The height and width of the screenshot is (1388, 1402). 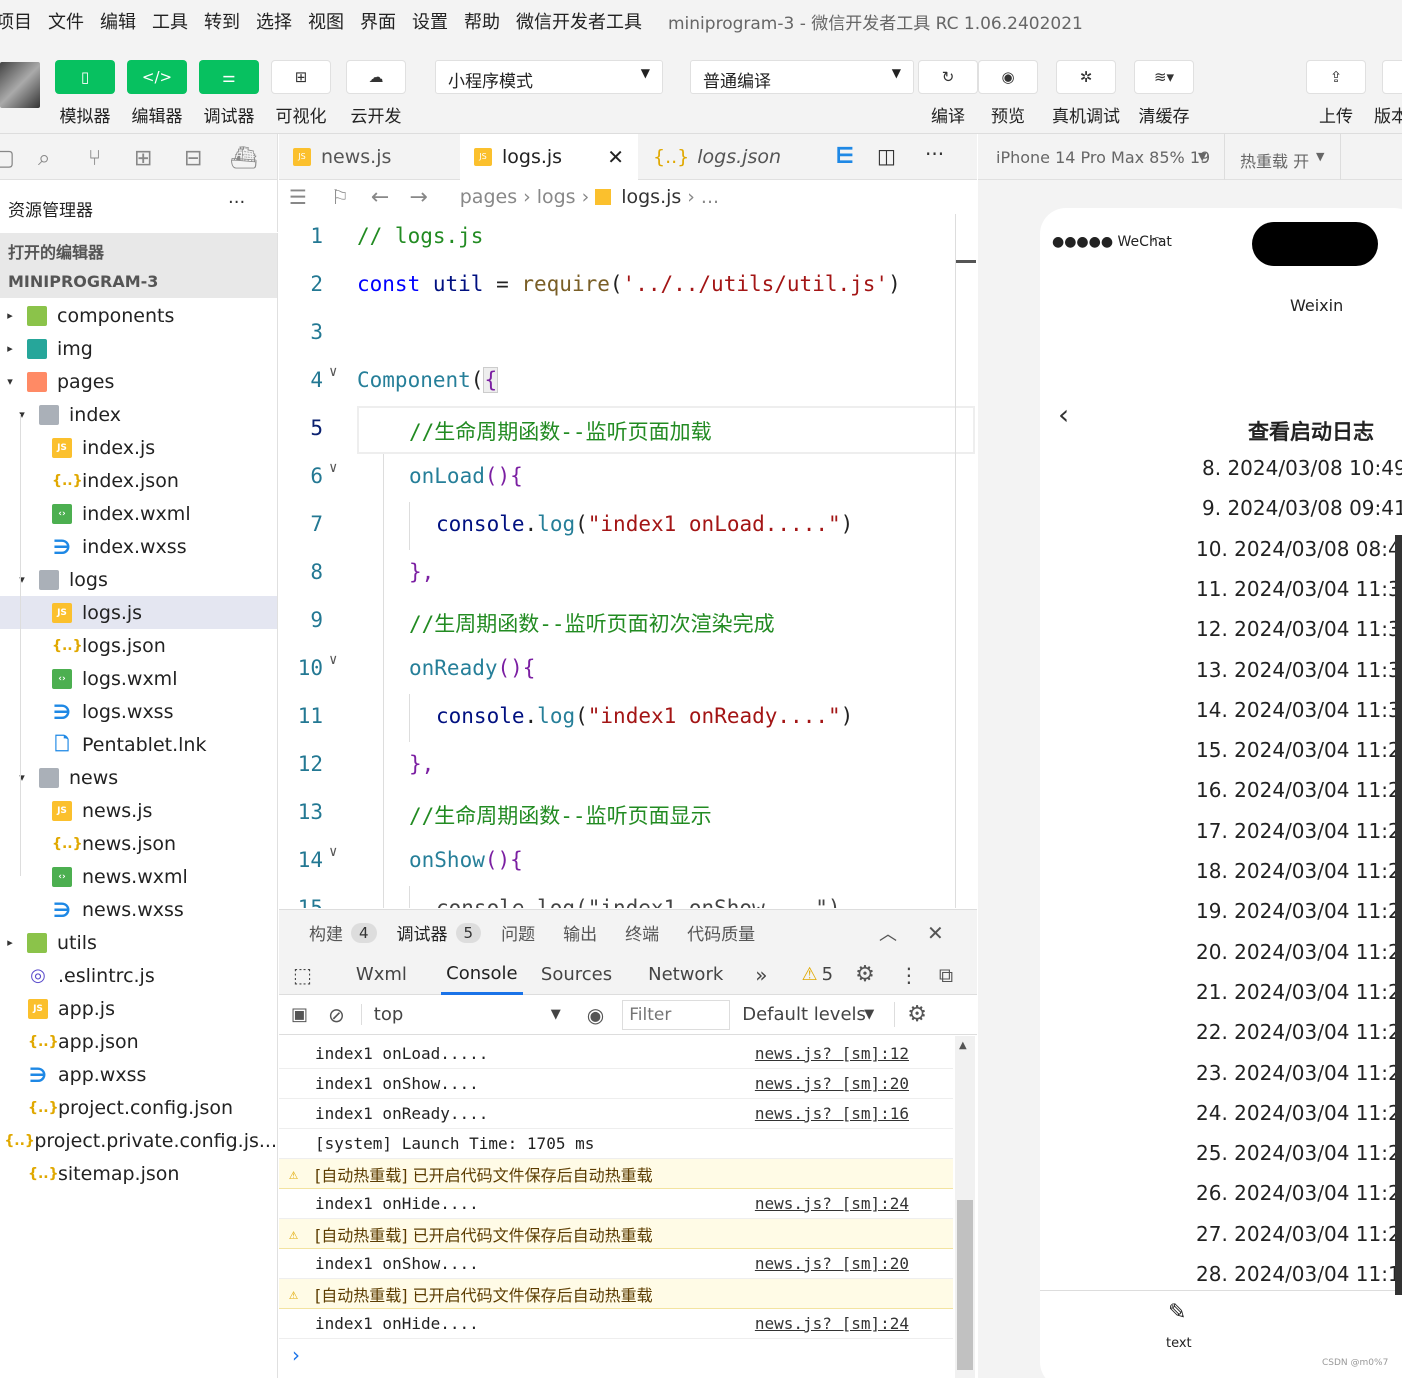 I want to click on compile-button: ↻, so click(x=948, y=77).